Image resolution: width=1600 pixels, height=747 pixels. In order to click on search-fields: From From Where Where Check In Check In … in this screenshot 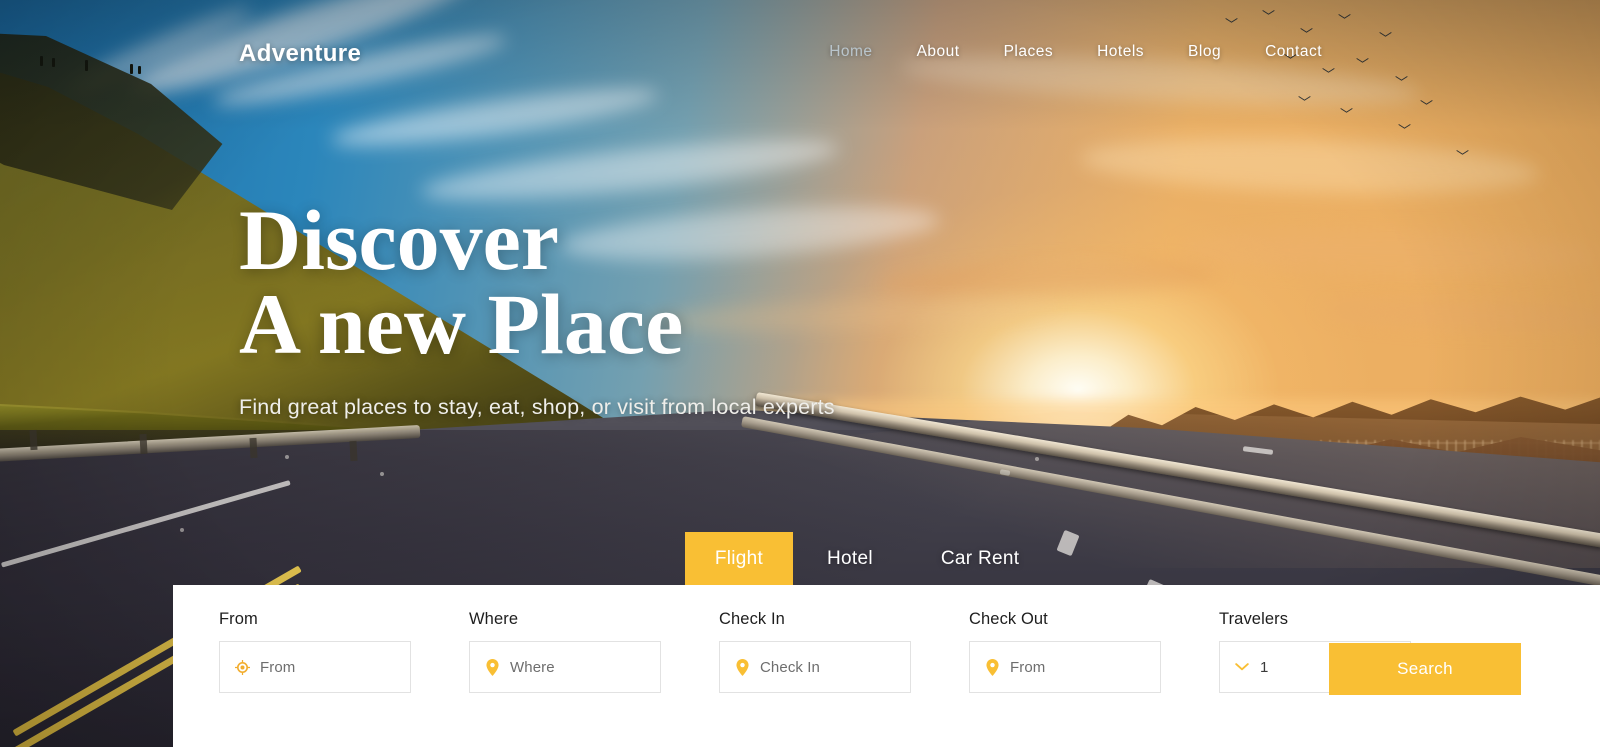, I will do `click(815, 651)`.